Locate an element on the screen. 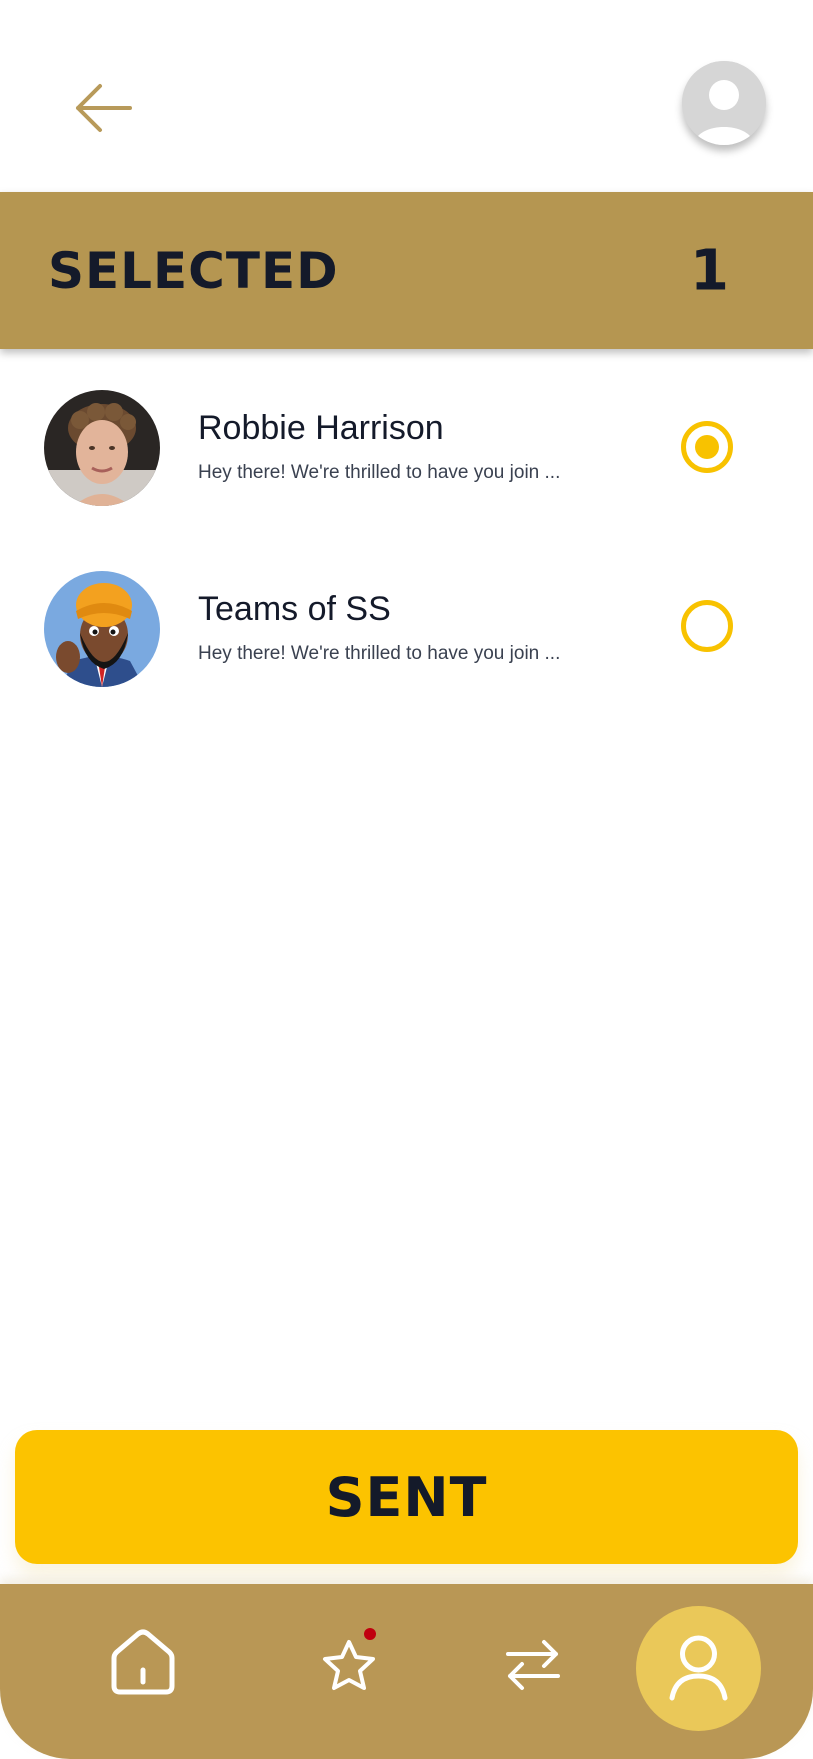 The image size is (813, 1759). person-photo-icon is located at coordinates (102, 448).